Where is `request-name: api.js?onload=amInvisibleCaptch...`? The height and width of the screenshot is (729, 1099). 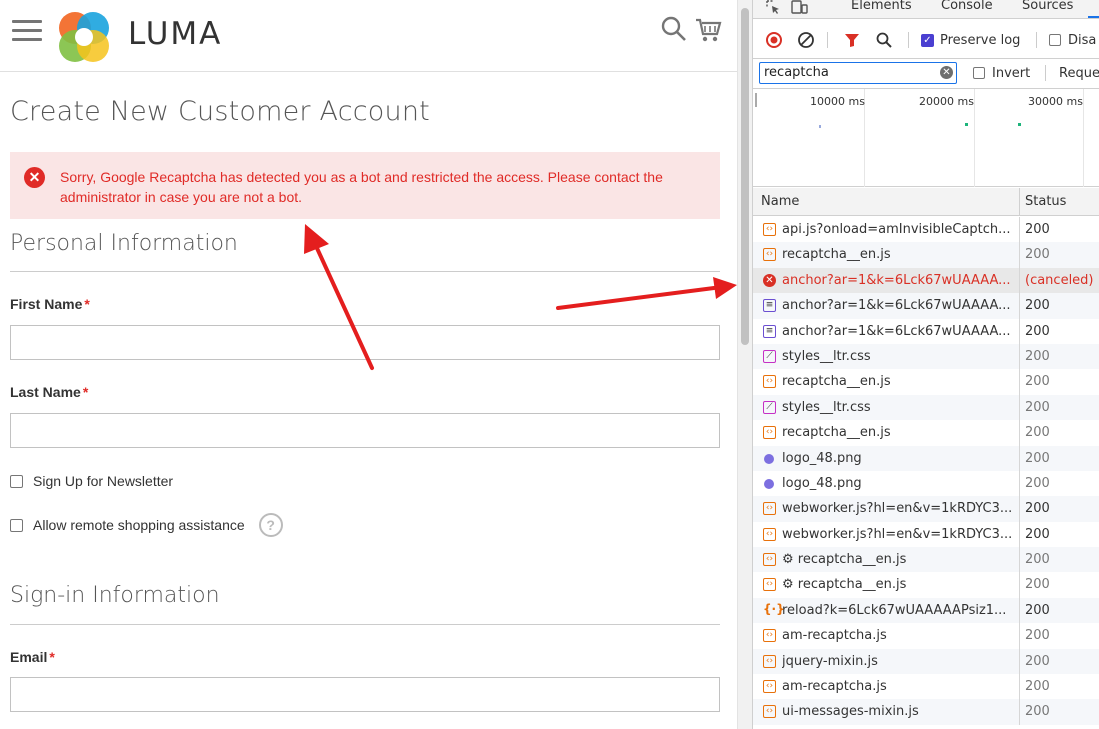
request-name: api.js?onload=amInvisibleCaptch... is located at coordinates (898, 229).